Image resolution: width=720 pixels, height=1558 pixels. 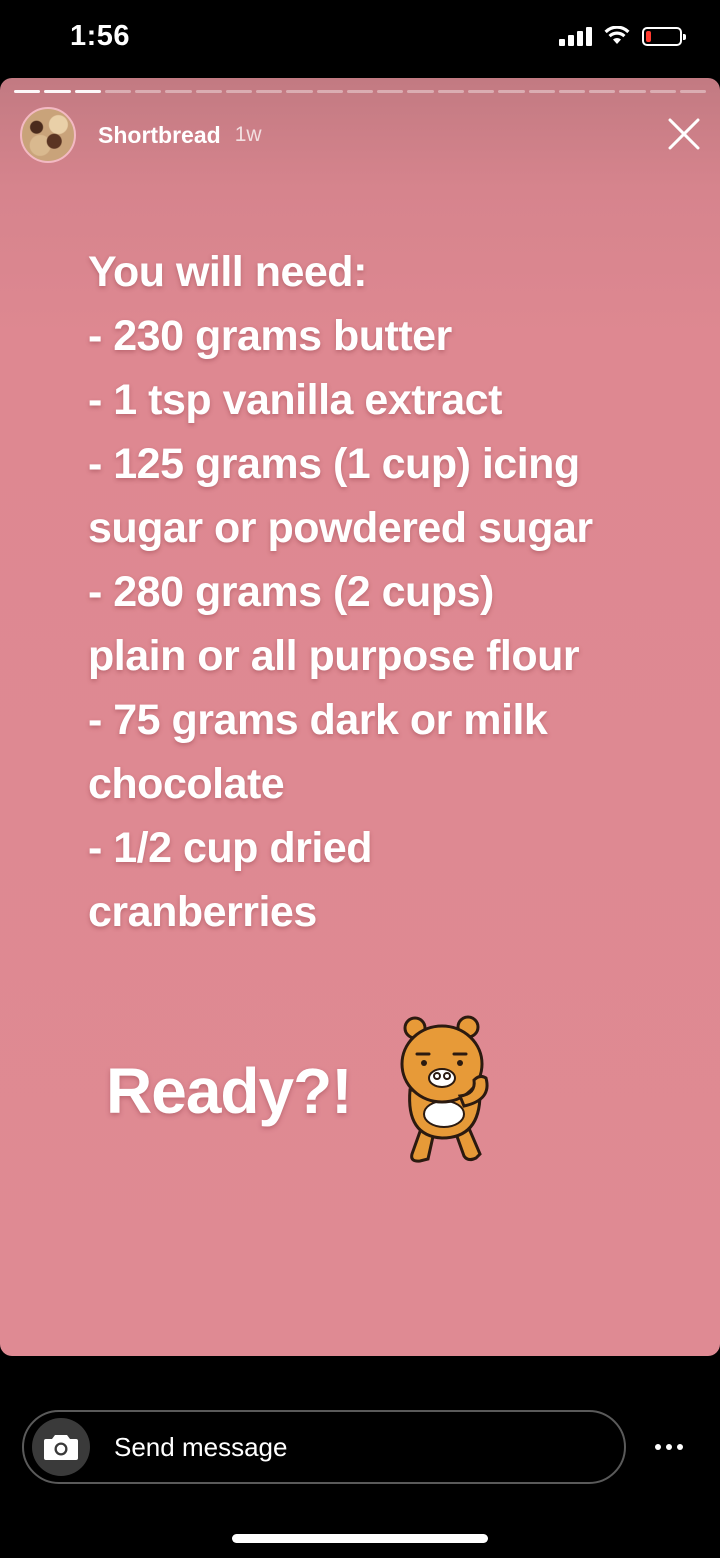 What do you see at coordinates (334, 464) in the screenshot?
I see `ingredient-line: - 125 grams (1 cup) icing` at bounding box center [334, 464].